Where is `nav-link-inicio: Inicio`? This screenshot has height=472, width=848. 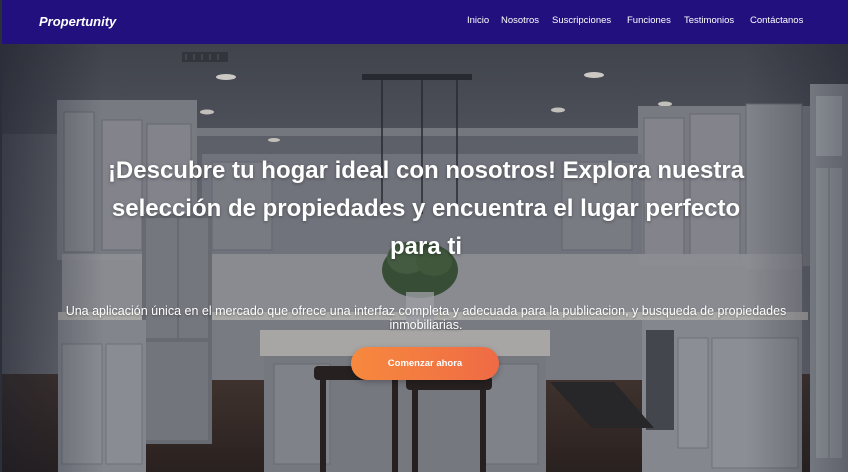
nav-link-inicio: Inicio is located at coordinates (478, 20).